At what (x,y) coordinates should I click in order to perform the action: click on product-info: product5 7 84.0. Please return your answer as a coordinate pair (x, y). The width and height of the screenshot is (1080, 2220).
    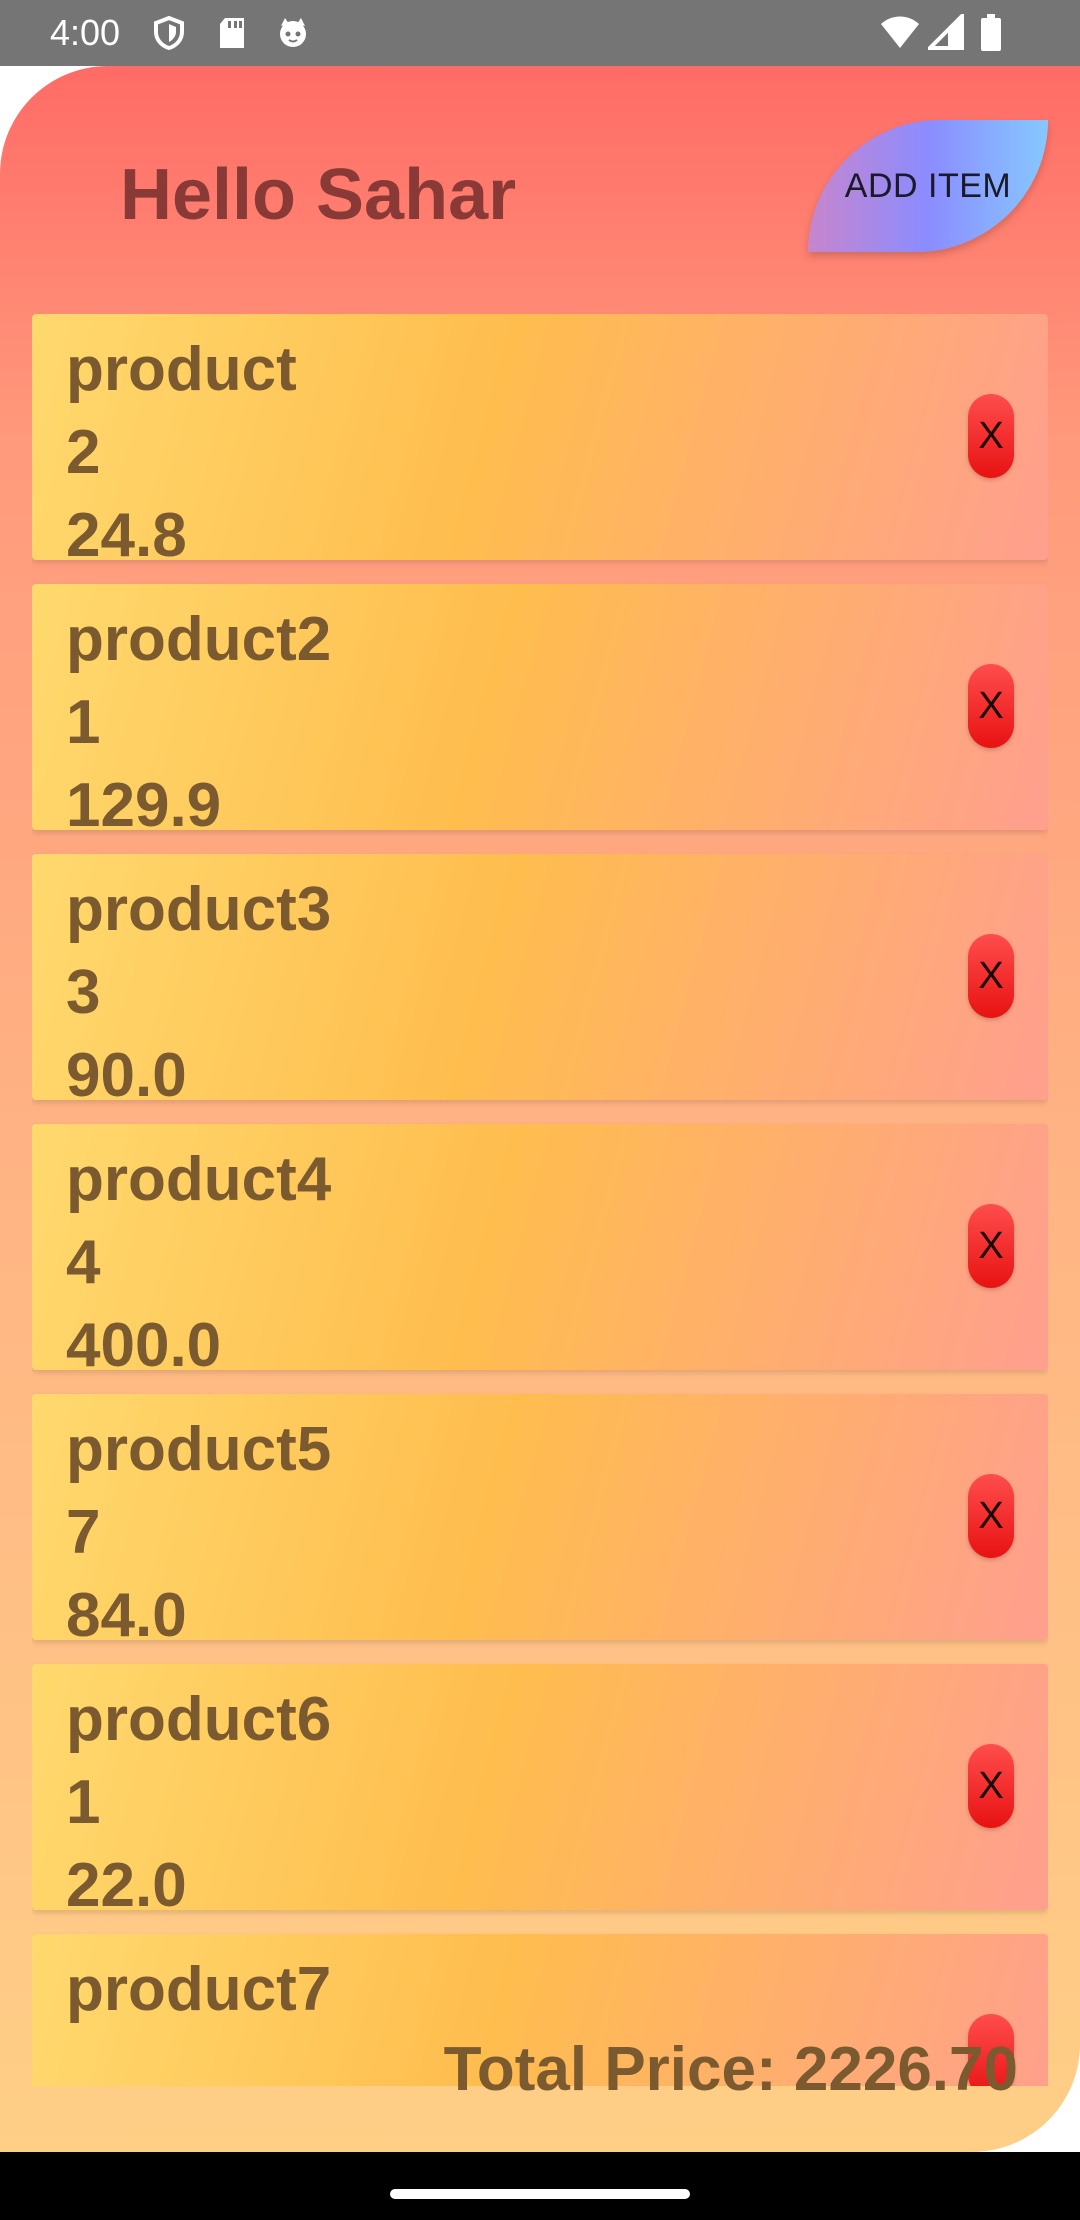
    Looking at the image, I should click on (198, 1524).